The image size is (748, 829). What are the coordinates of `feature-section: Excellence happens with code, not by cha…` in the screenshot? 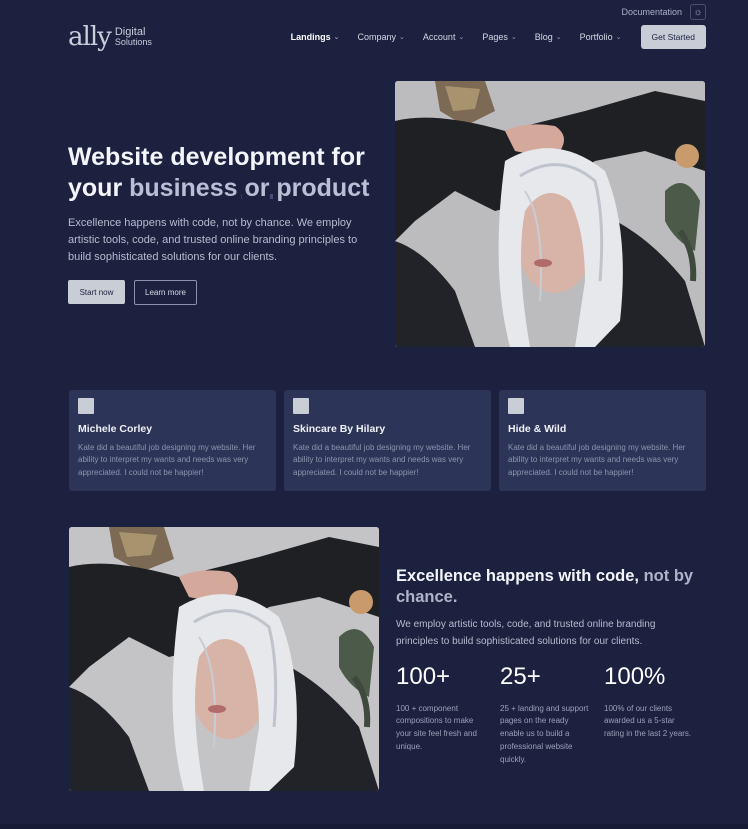 It's located at (546, 666).